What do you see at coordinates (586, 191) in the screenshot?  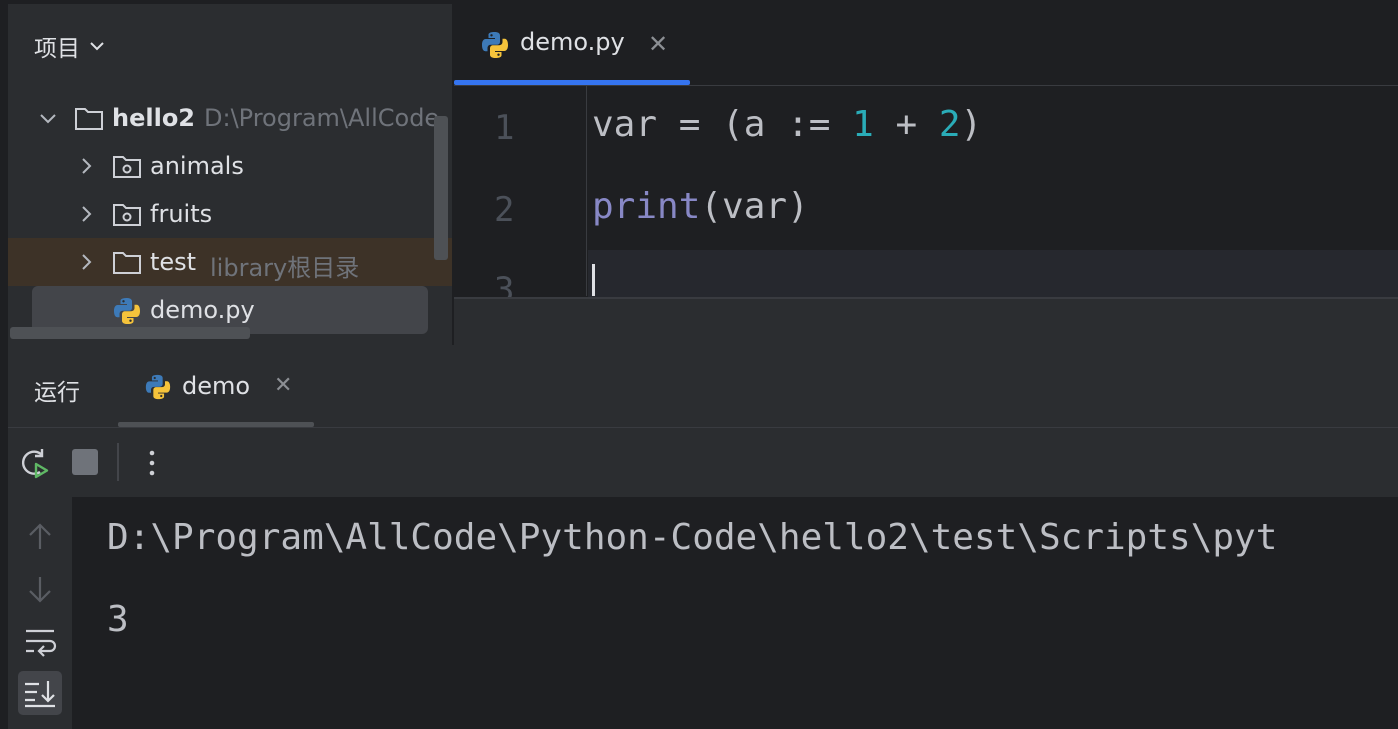 I see `gutter-divider` at bounding box center [586, 191].